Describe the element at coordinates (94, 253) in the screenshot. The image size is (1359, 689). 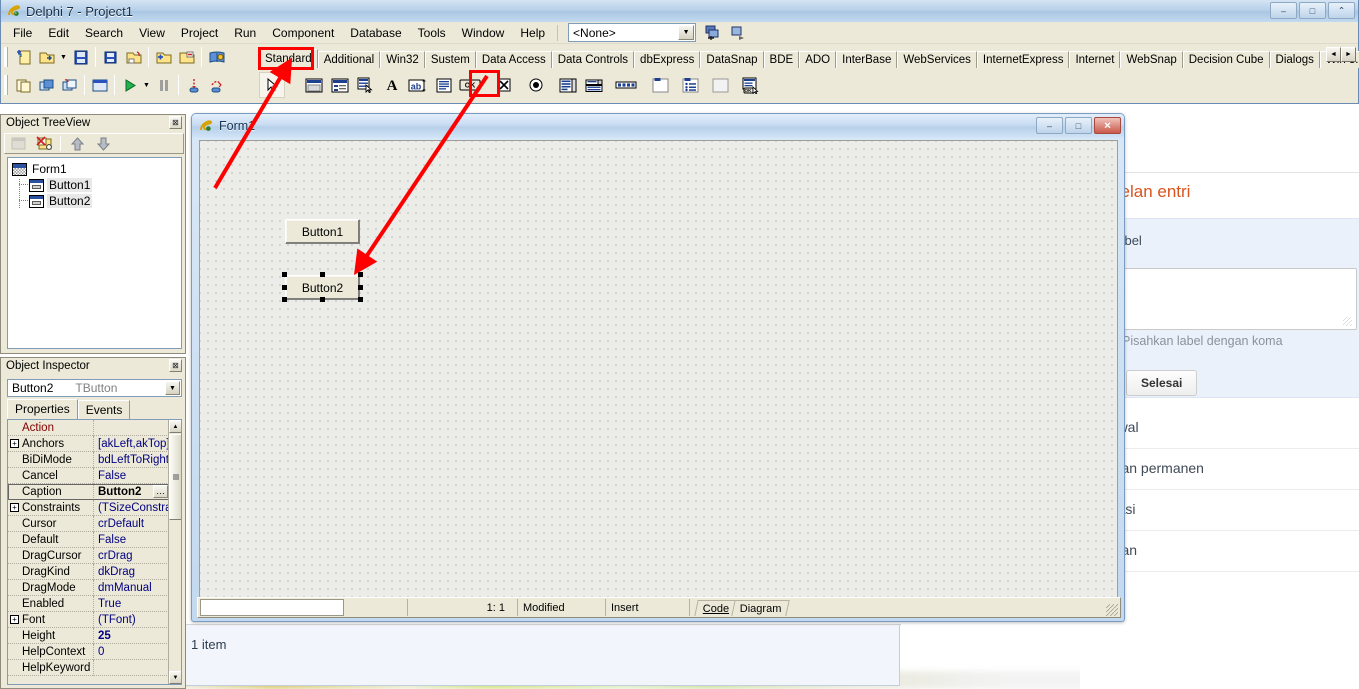
I see `object-treeview-tree: Form1 Button1 Button2` at that location.